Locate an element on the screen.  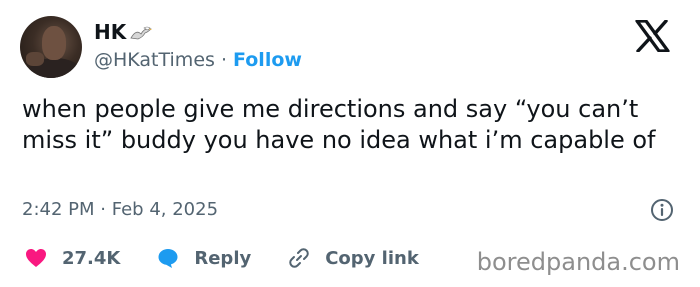
author-handle: @HKatTimes is located at coordinates (154, 60).